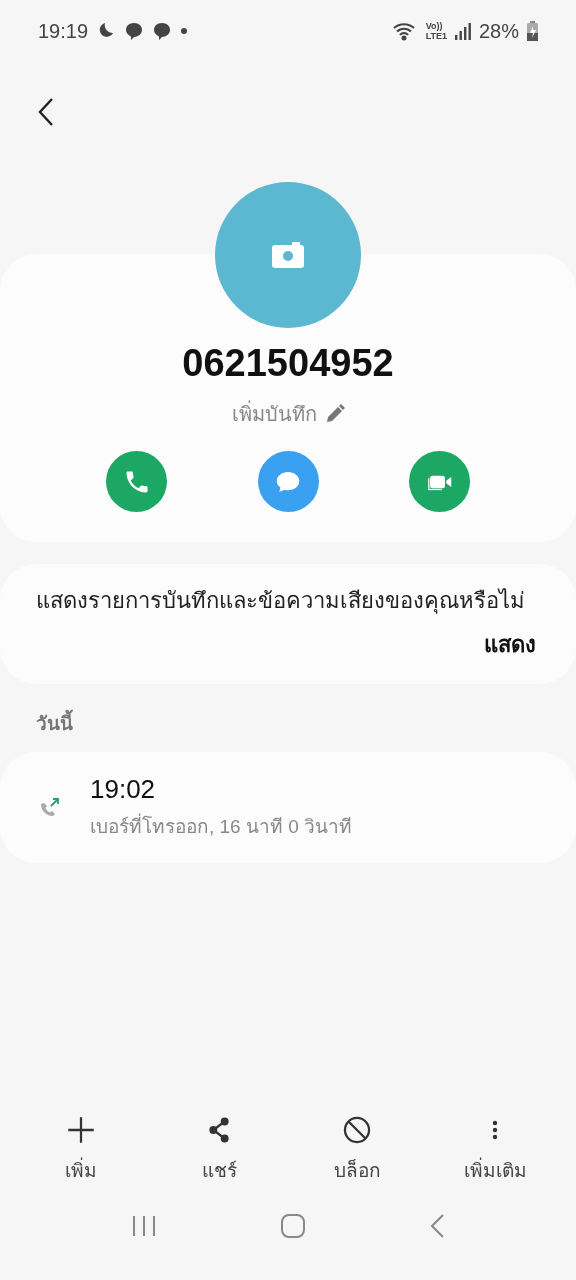  What do you see at coordinates (334, 414) in the screenshot?
I see `pencil-icon` at bounding box center [334, 414].